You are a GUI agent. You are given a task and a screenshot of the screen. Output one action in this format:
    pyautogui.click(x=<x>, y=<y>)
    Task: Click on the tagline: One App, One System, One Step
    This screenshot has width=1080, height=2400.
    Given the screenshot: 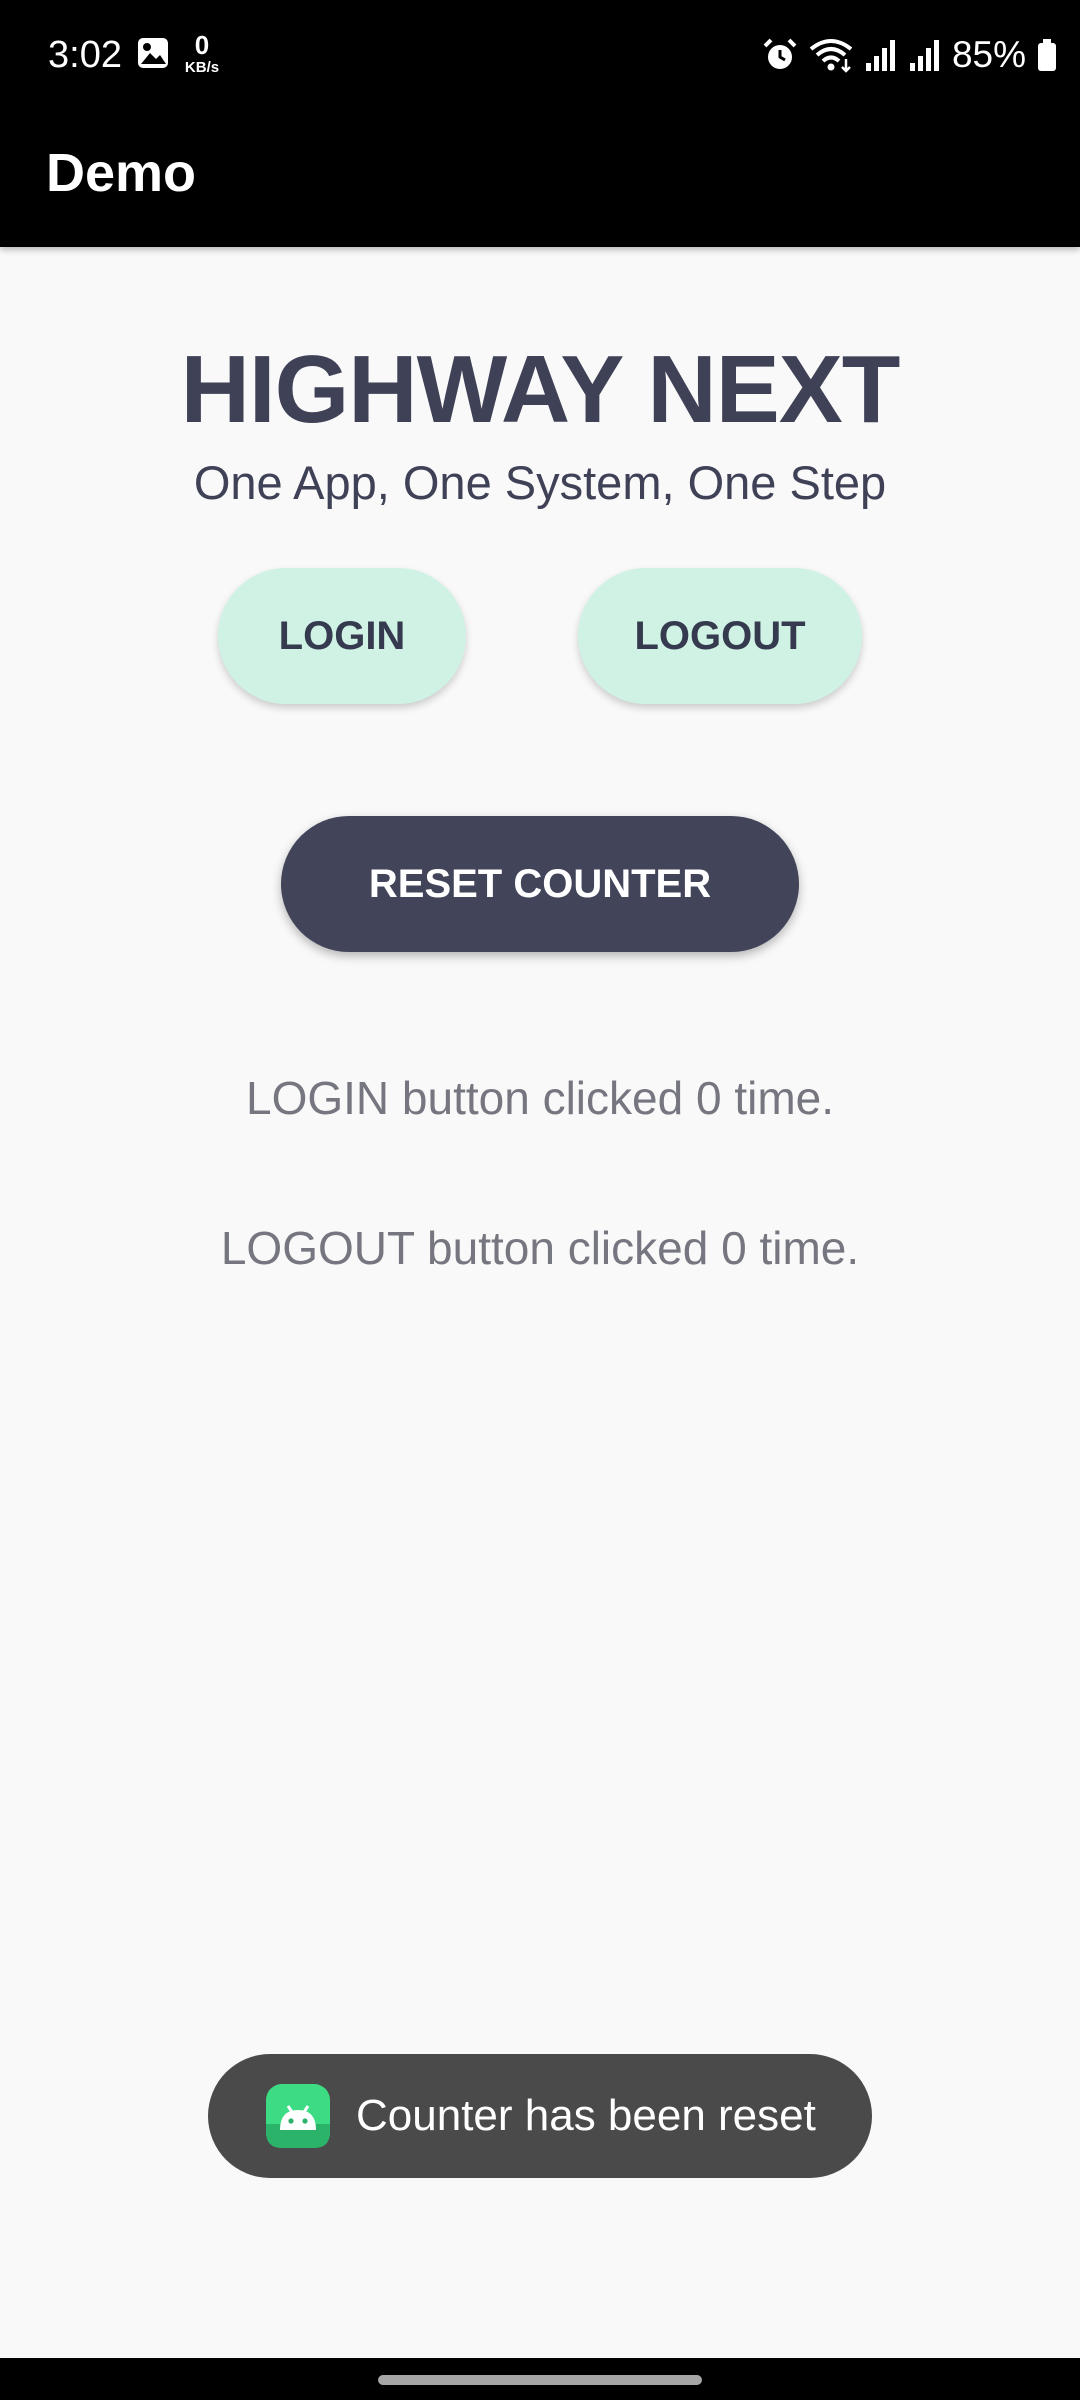 What is the action you would take?
    pyautogui.click(x=540, y=482)
    